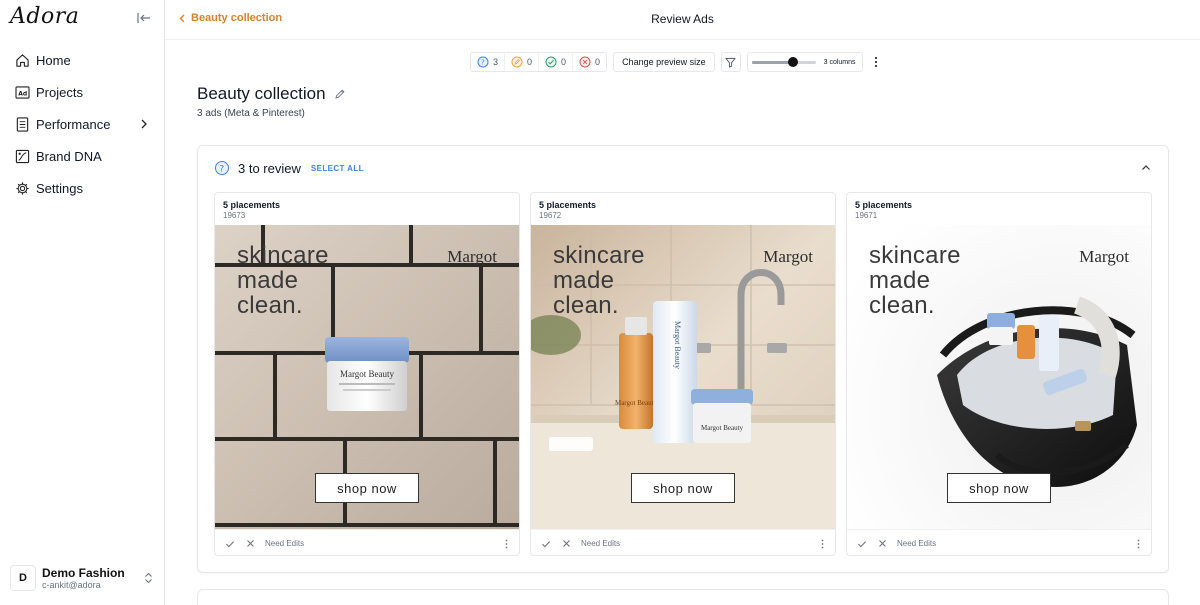 The height and width of the screenshot is (605, 1200). I want to click on ad-card-actions: Need Edits, so click(999, 542).